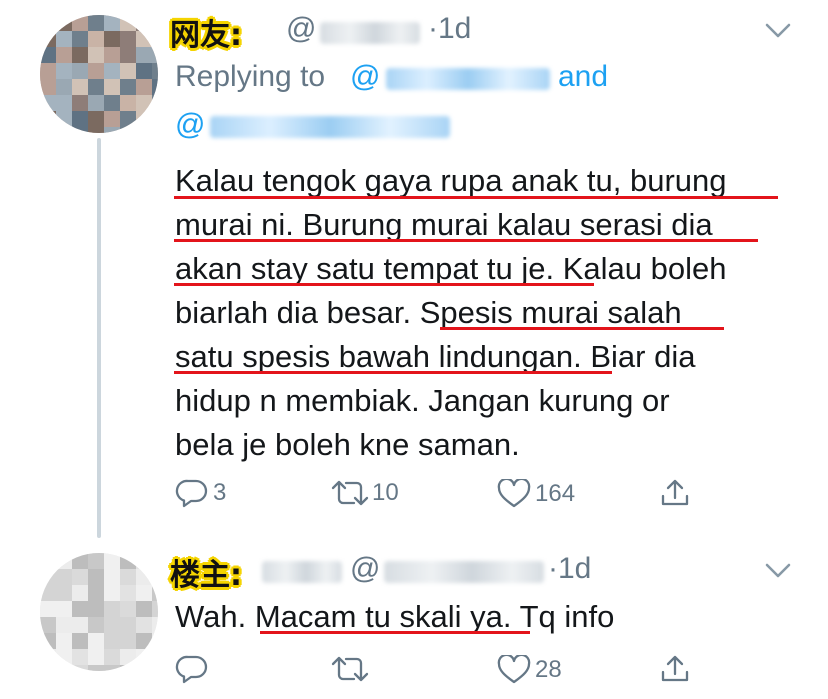 This screenshot has height=699, width=828. What do you see at coordinates (206, 575) in the screenshot?
I see `label-op-tag: 楼主:` at bounding box center [206, 575].